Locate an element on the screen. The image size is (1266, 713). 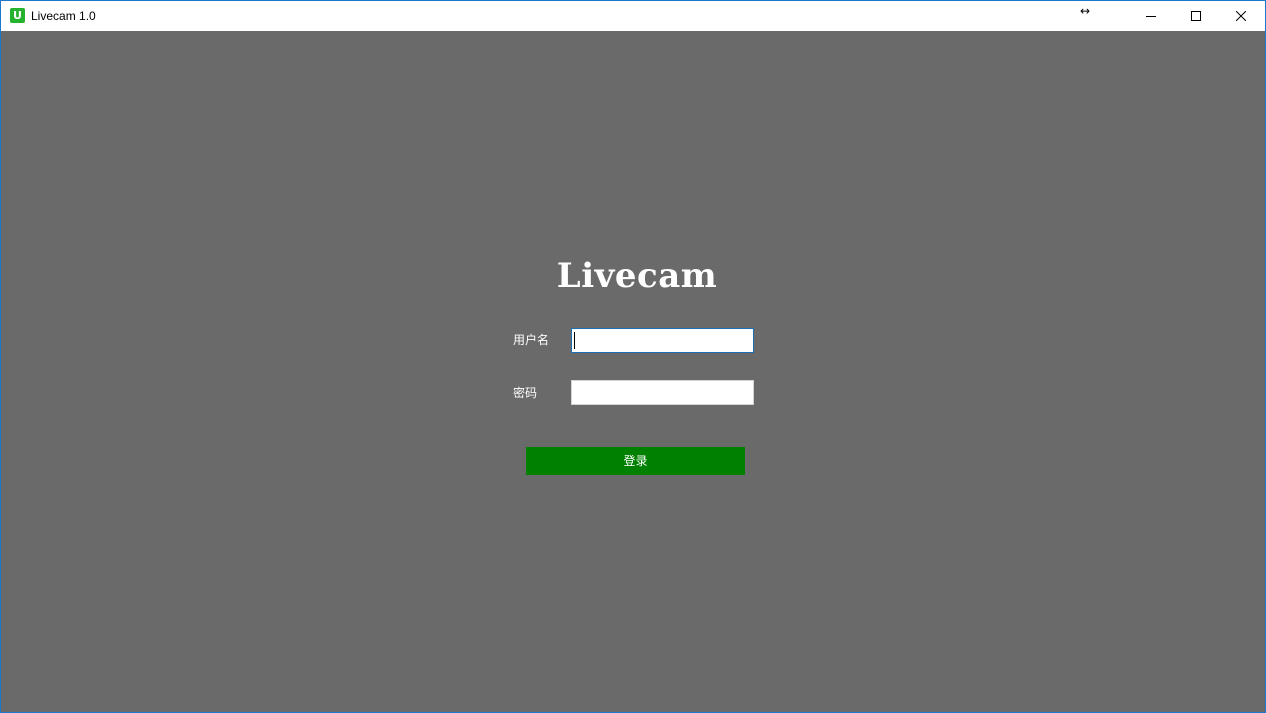
username-label: 用户名 is located at coordinates (531, 340).